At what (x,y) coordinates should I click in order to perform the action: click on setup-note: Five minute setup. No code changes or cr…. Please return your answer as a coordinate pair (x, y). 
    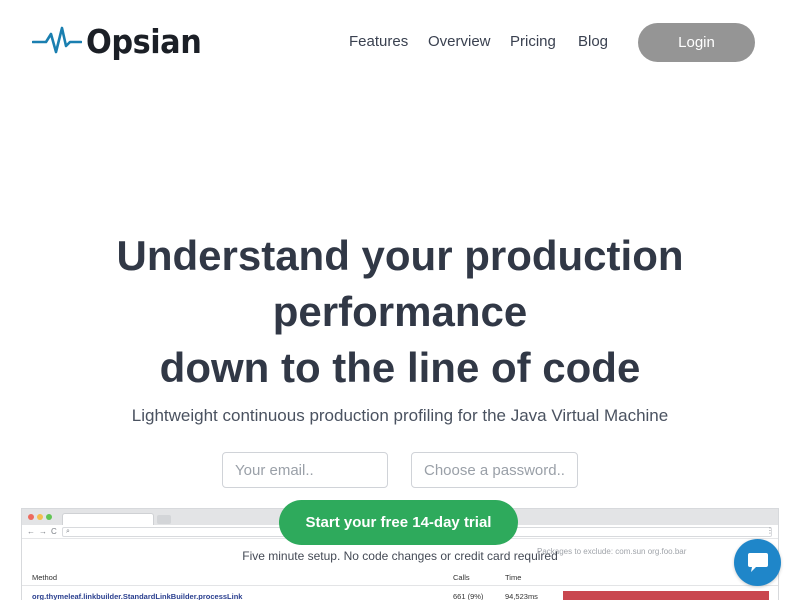
    Looking at the image, I should click on (400, 556).